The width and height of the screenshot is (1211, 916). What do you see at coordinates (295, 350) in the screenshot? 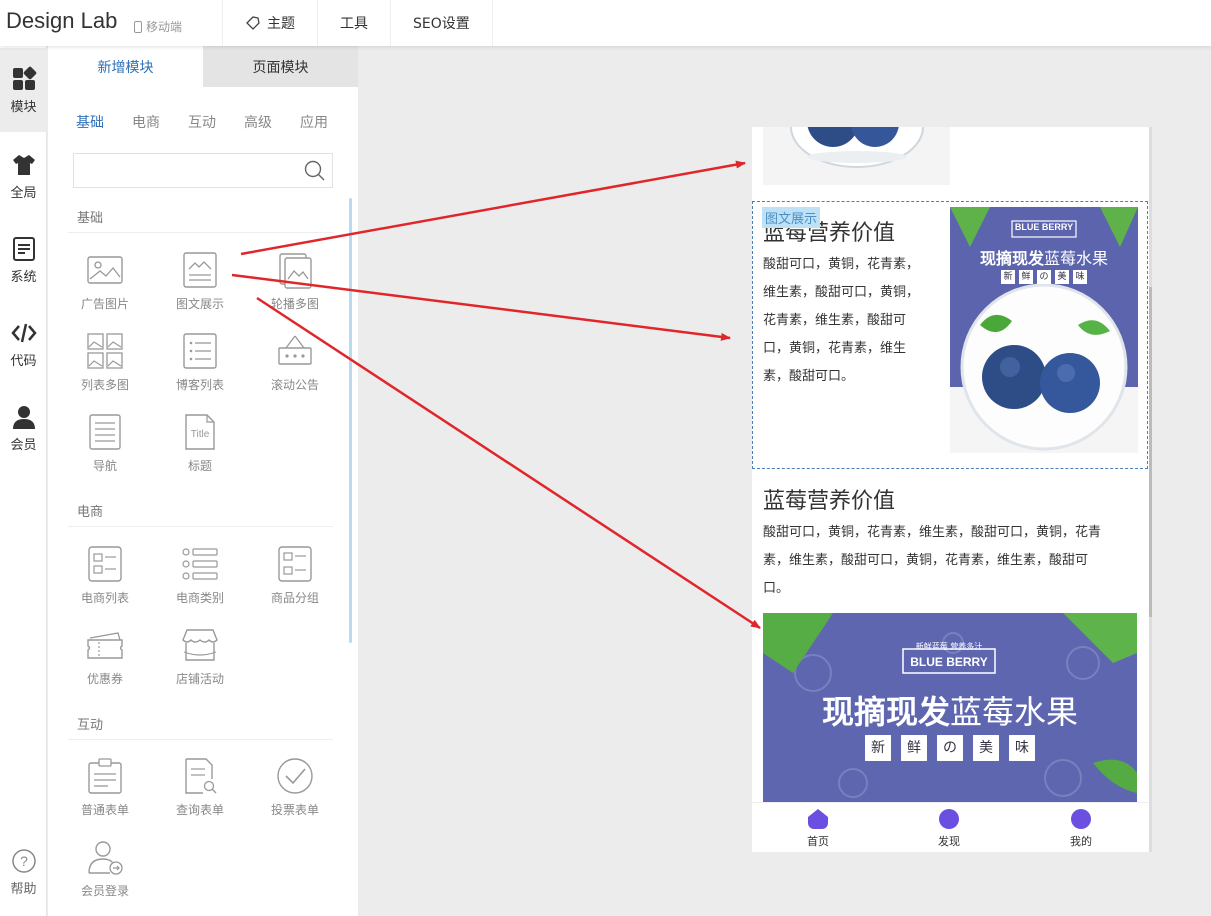
I see `notice-icon` at bounding box center [295, 350].